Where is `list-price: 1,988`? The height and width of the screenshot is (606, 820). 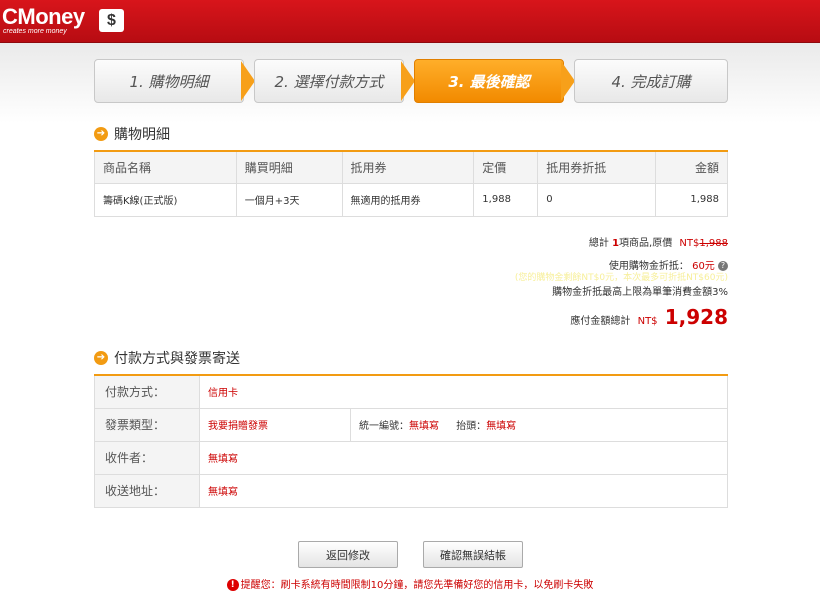
list-price: 1,988 is located at coordinates (506, 199).